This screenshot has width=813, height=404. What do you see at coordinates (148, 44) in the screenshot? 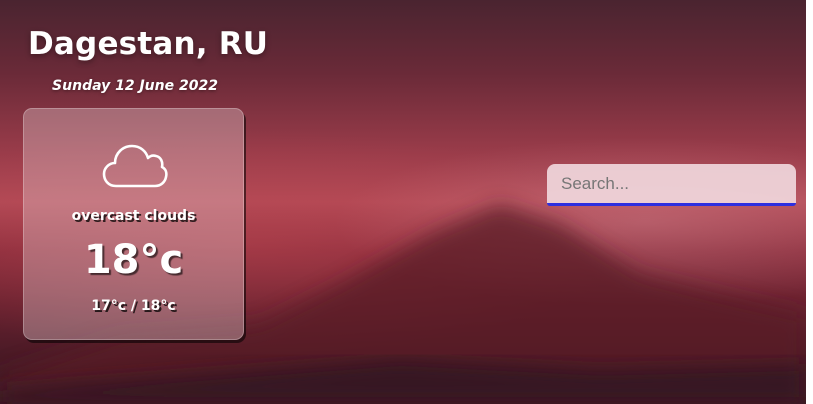
I see `city-title: Dagestan, RU` at bounding box center [148, 44].